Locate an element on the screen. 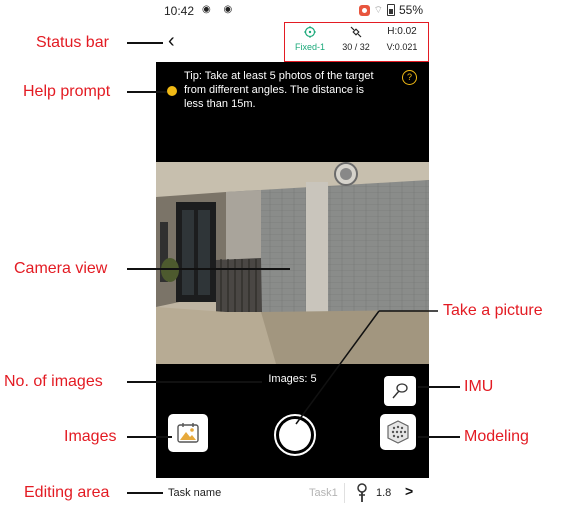 The image size is (577, 508). gnss-status-box: Fixed-1 30 / 32 H:0.02 V:0.021 is located at coordinates (356, 42).